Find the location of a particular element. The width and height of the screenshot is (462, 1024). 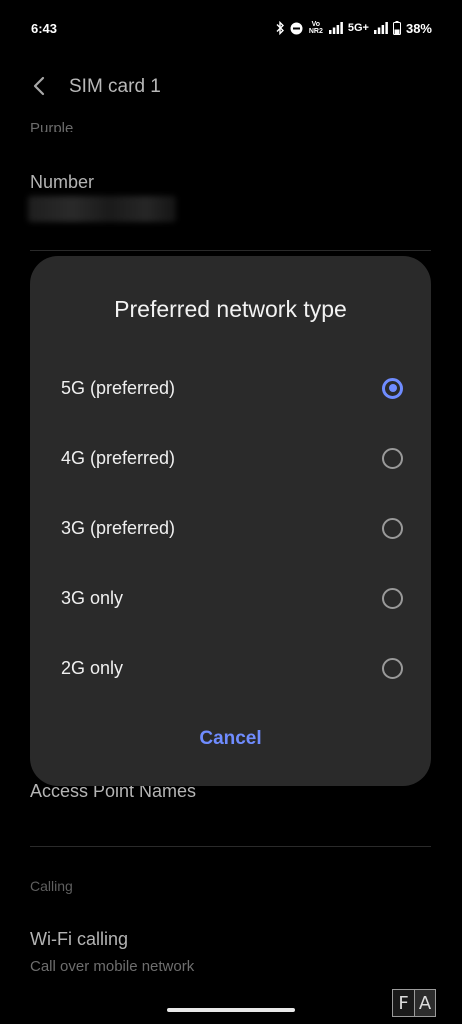

app-bar: SIM card 1 is located at coordinates (231, 88).